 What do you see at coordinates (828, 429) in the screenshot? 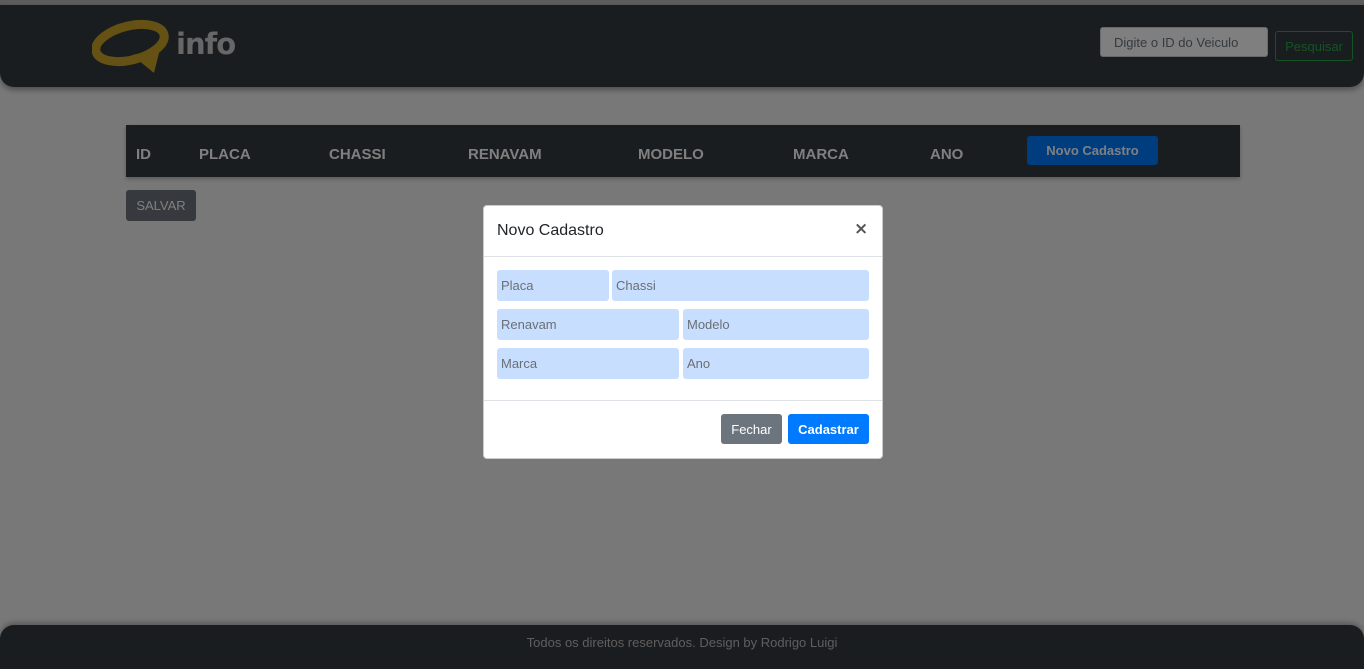
I see `register-button: Cadastrar` at bounding box center [828, 429].